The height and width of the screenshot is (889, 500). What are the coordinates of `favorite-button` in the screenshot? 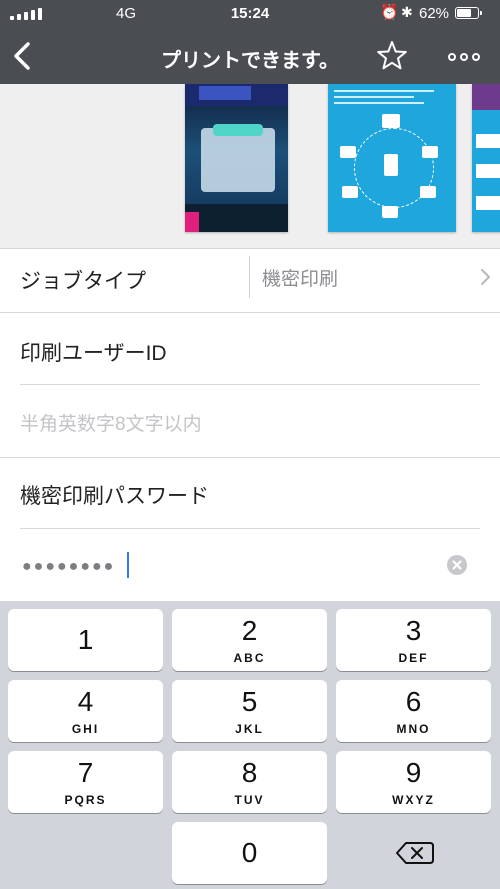 It's located at (392, 56).